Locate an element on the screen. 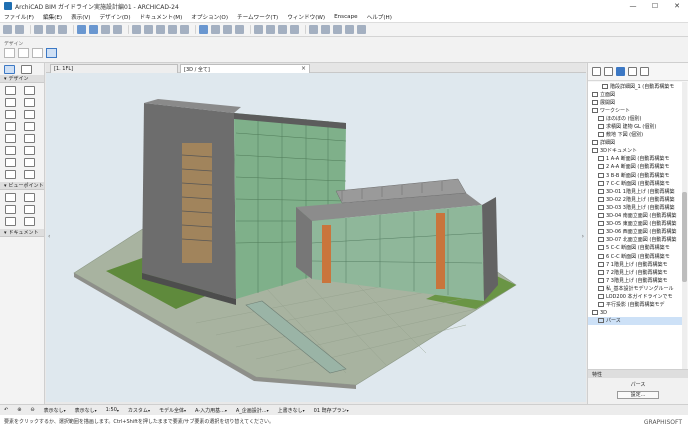 Image resolution: width=688 pixels, height=429 pixels. worksheet-tool-icon is located at coordinates (29, 209).